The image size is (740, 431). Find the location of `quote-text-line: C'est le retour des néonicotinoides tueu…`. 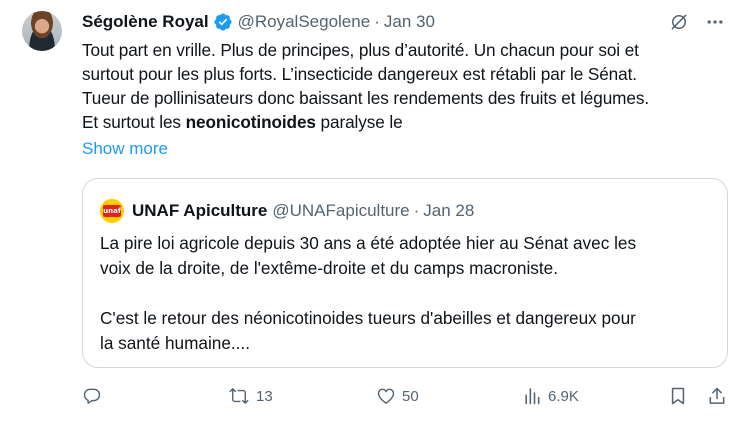

quote-text-line: C'est le retour des néonicotinoides tueu… is located at coordinates (368, 318).